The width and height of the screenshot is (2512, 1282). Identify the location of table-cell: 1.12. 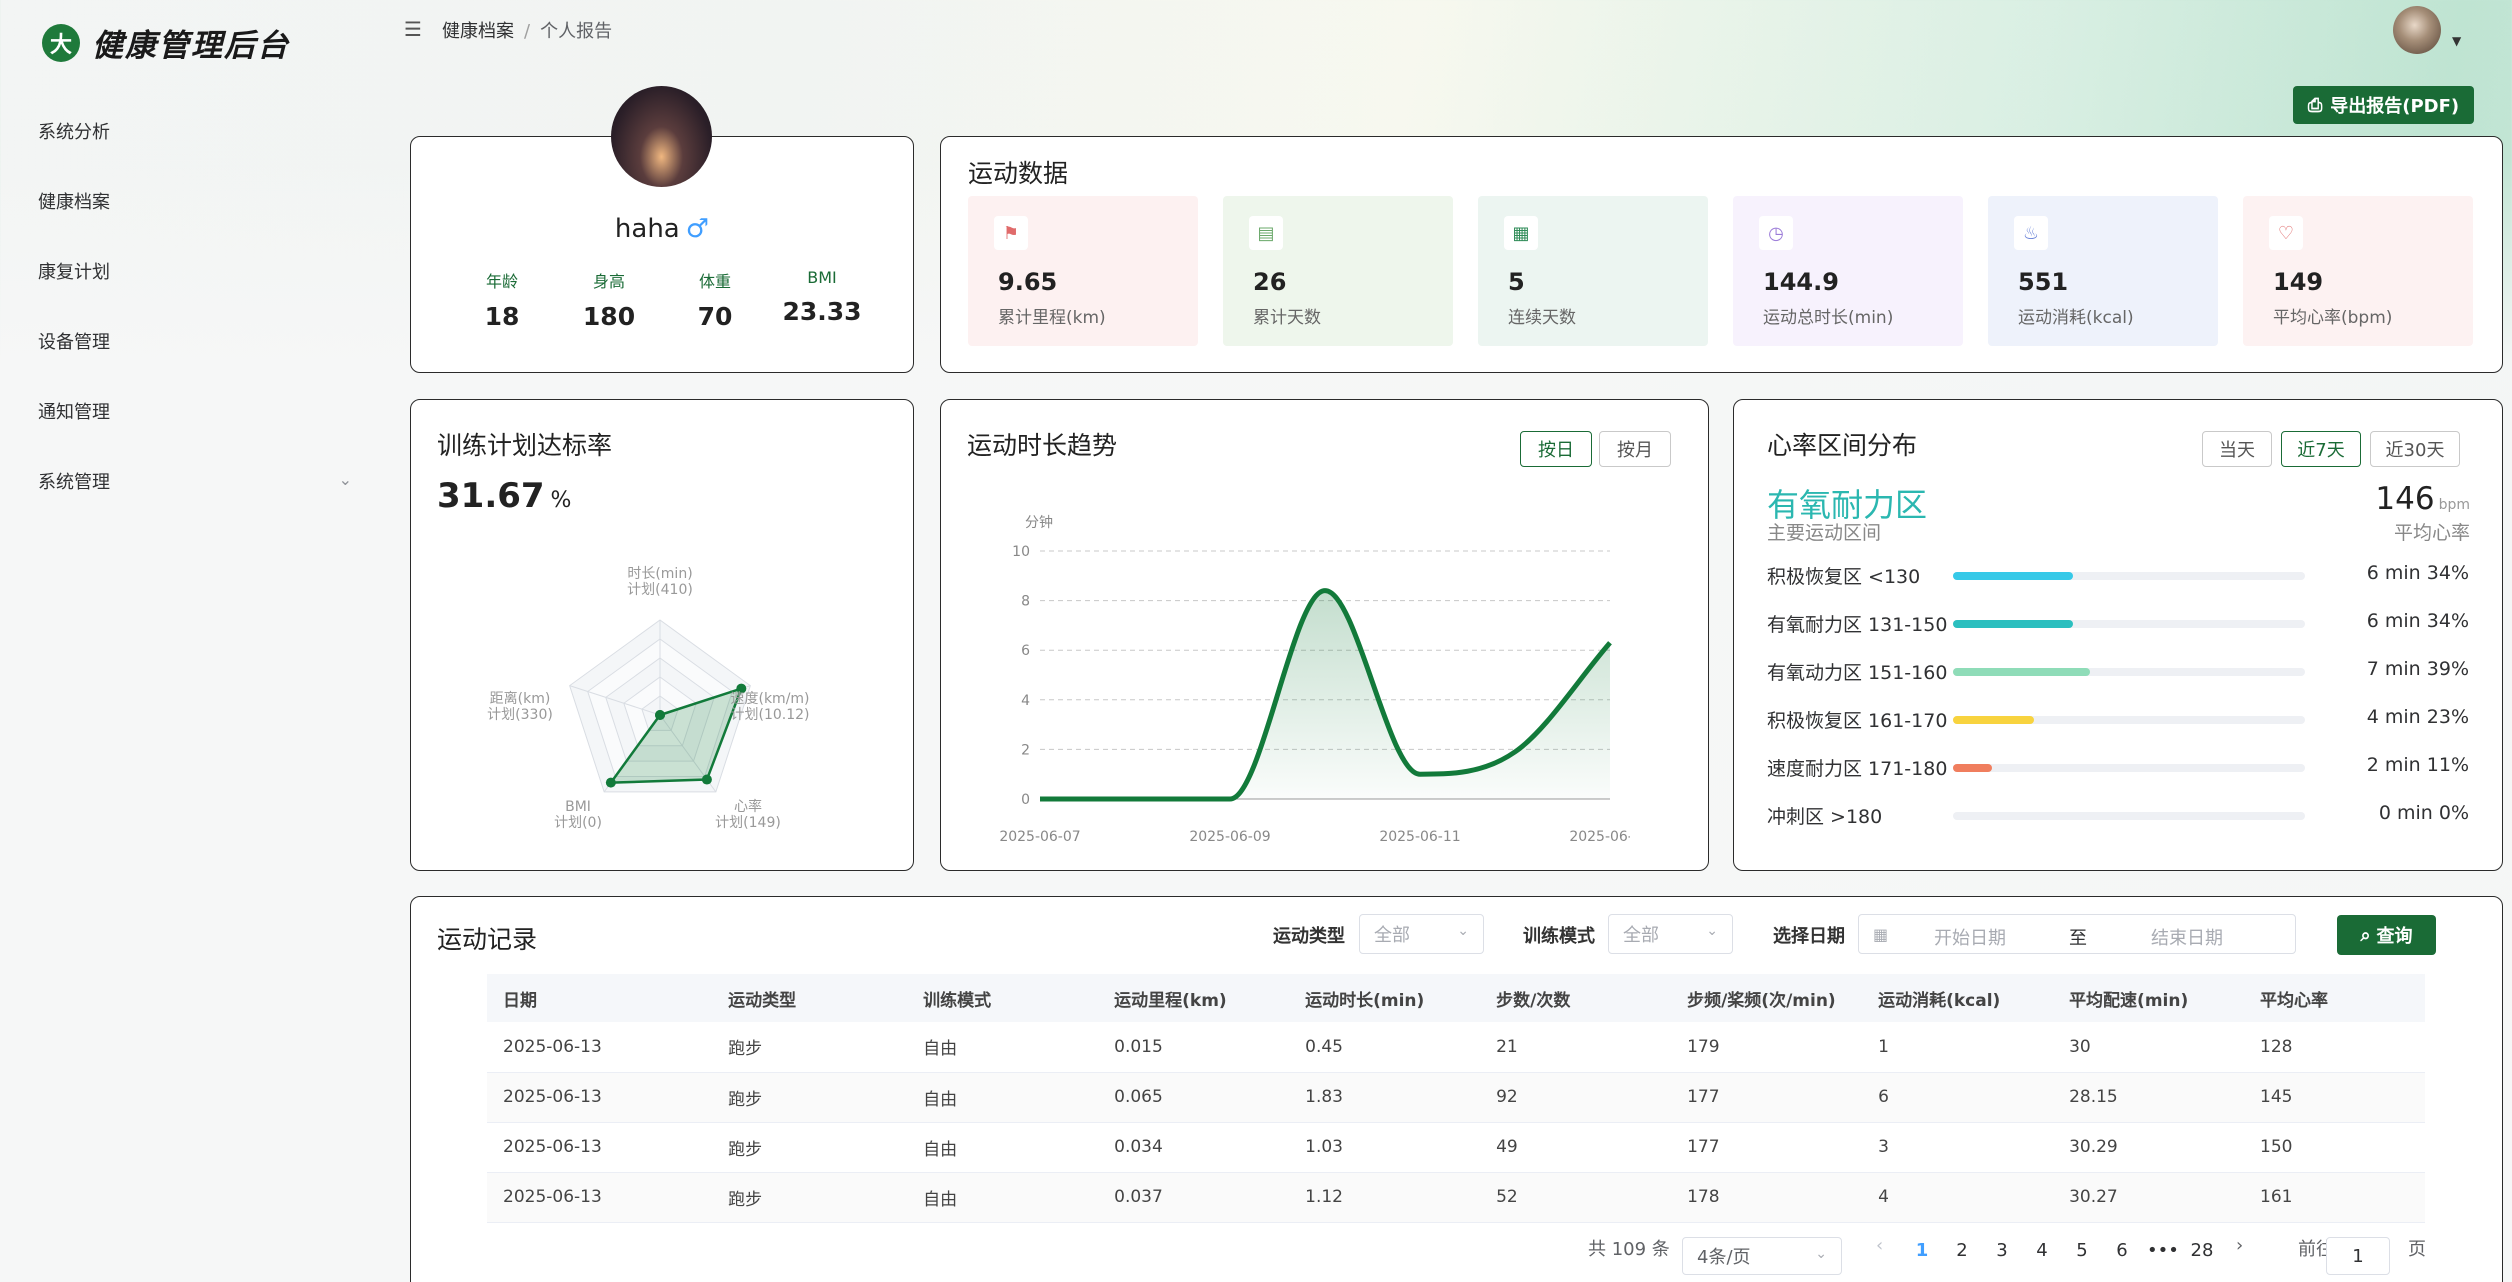
(1385, 1197).